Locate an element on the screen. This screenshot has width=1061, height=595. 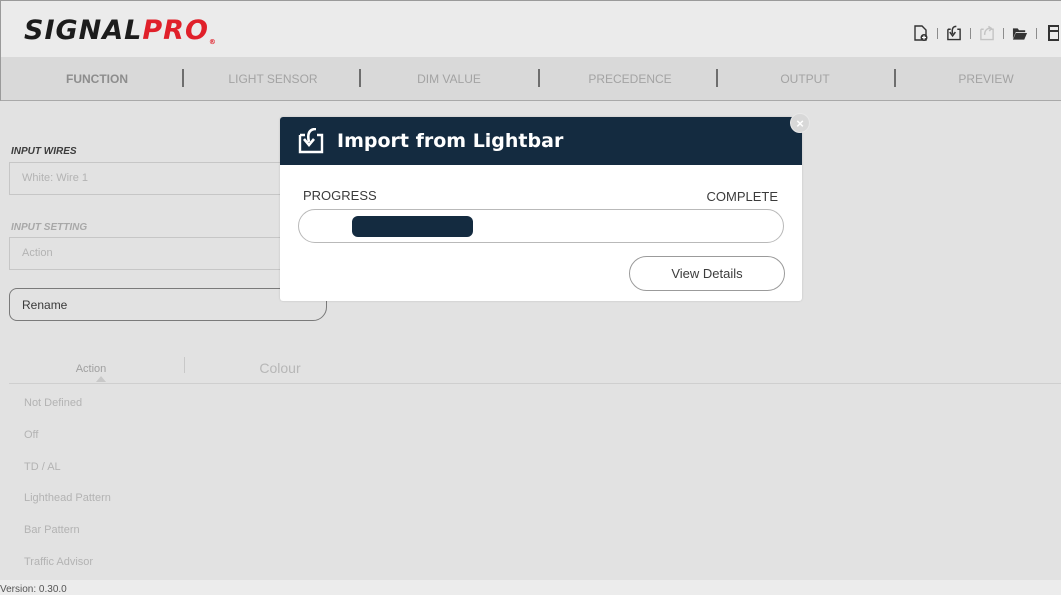
dialog-header: Import from Lightbar is located at coordinates (541, 141).